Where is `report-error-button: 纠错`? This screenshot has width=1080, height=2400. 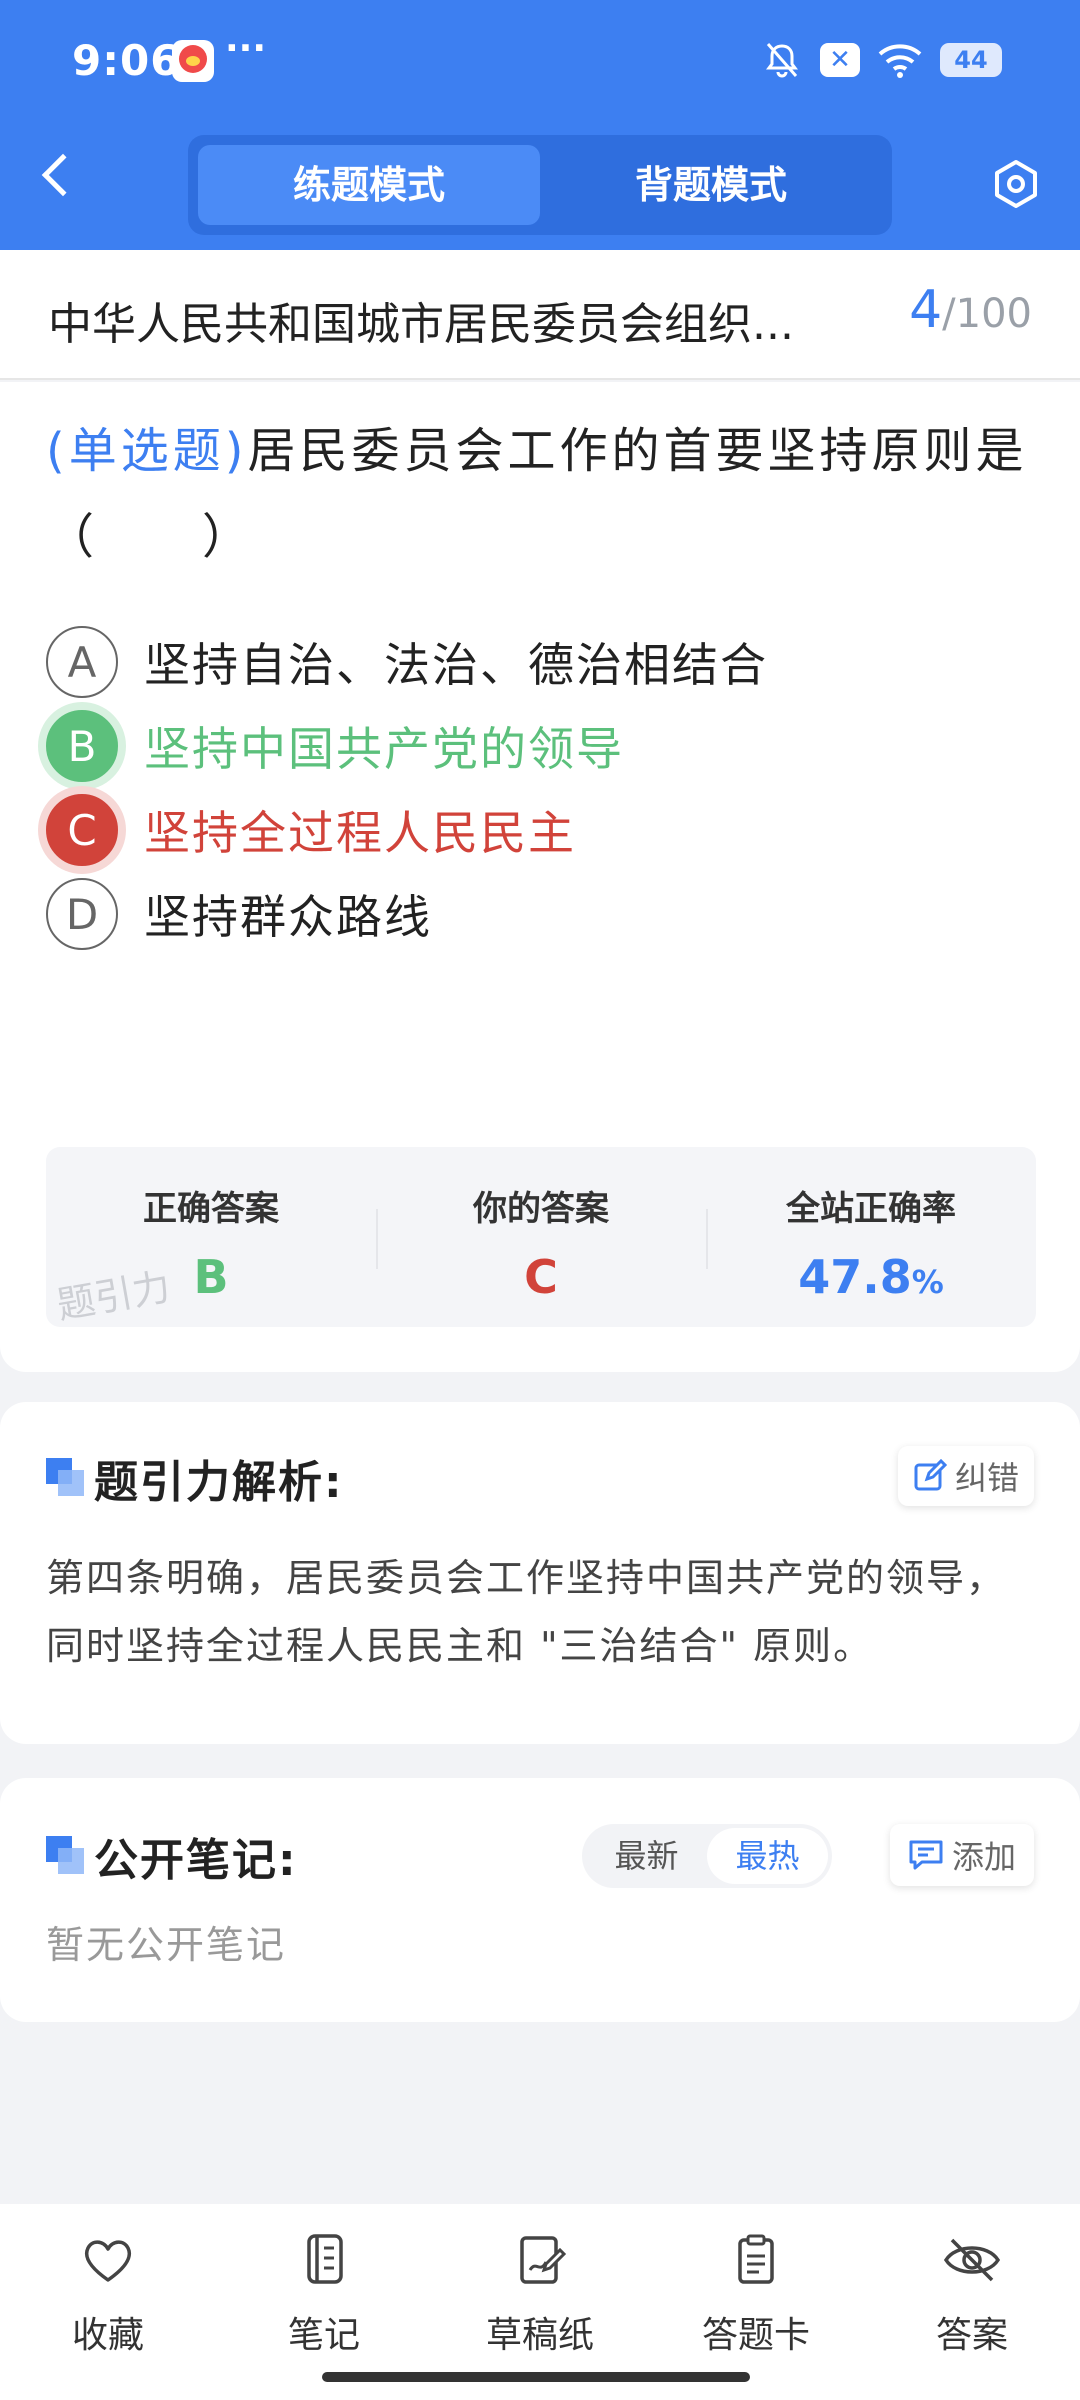 report-error-button: 纠错 is located at coordinates (966, 1476).